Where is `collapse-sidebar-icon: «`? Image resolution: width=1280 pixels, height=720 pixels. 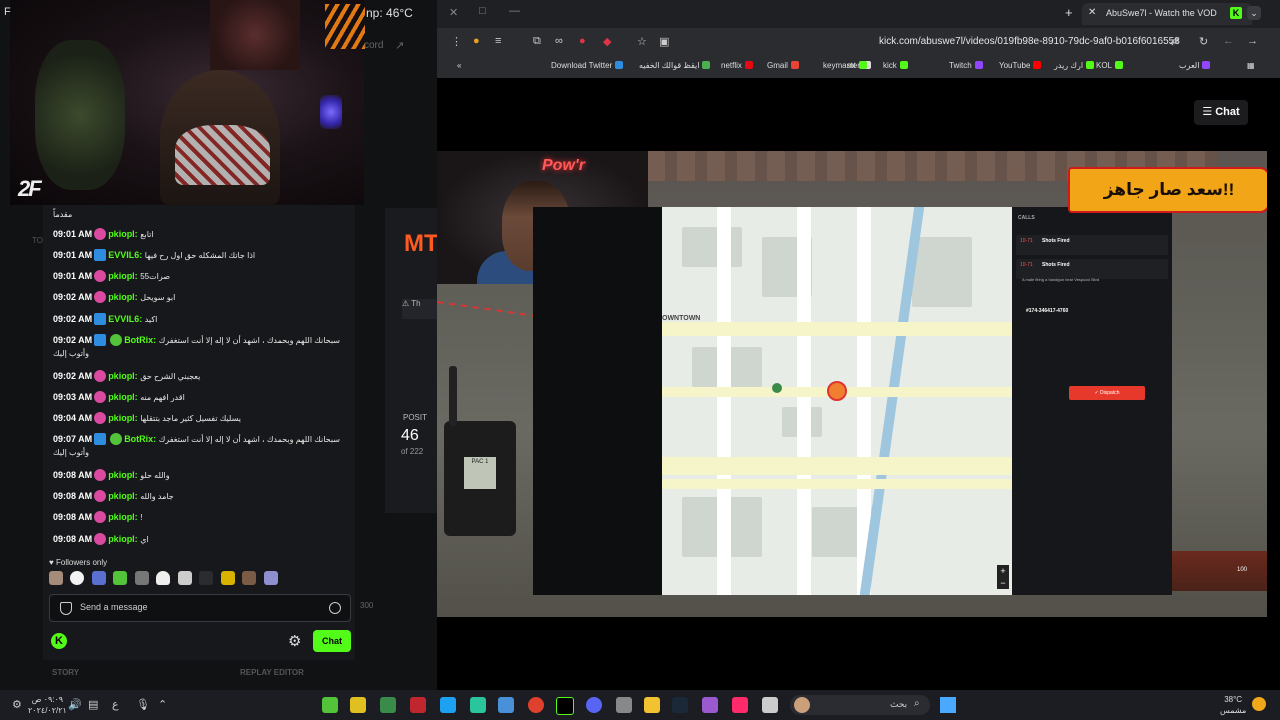 collapse-sidebar-icon: « is located at coordinates (459, 65).